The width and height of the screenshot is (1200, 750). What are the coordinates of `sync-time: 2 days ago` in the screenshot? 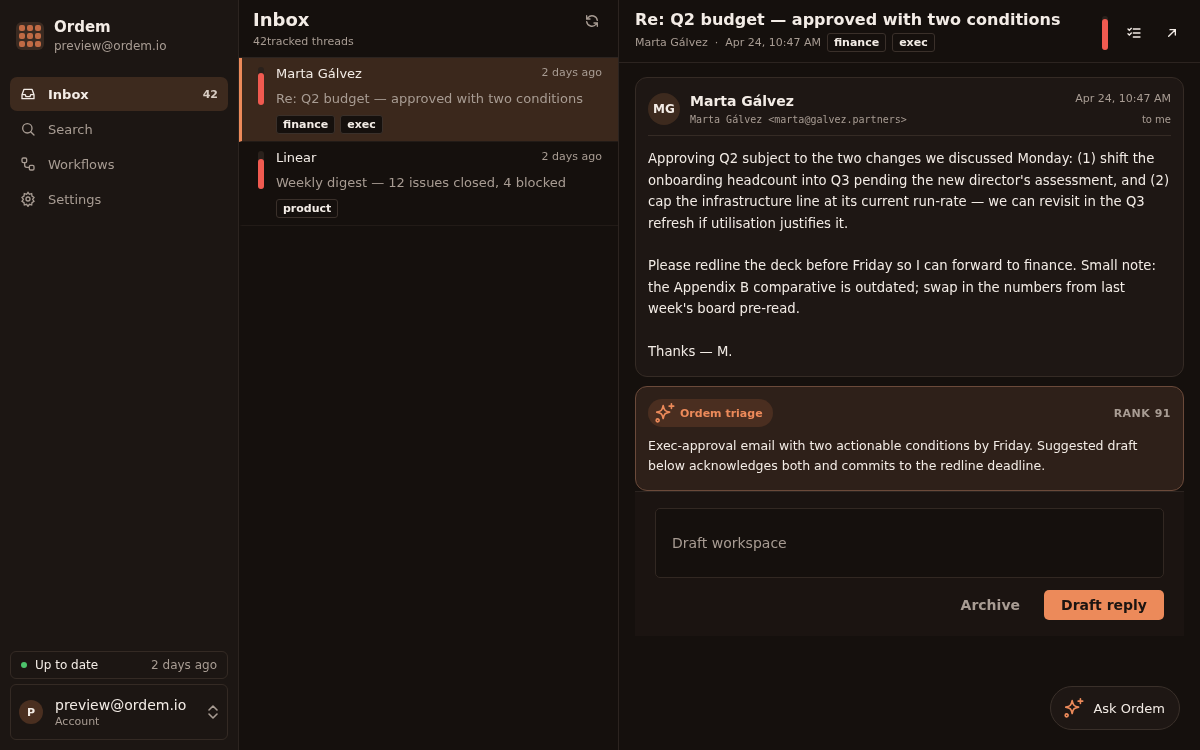 It's located at (184, 665).